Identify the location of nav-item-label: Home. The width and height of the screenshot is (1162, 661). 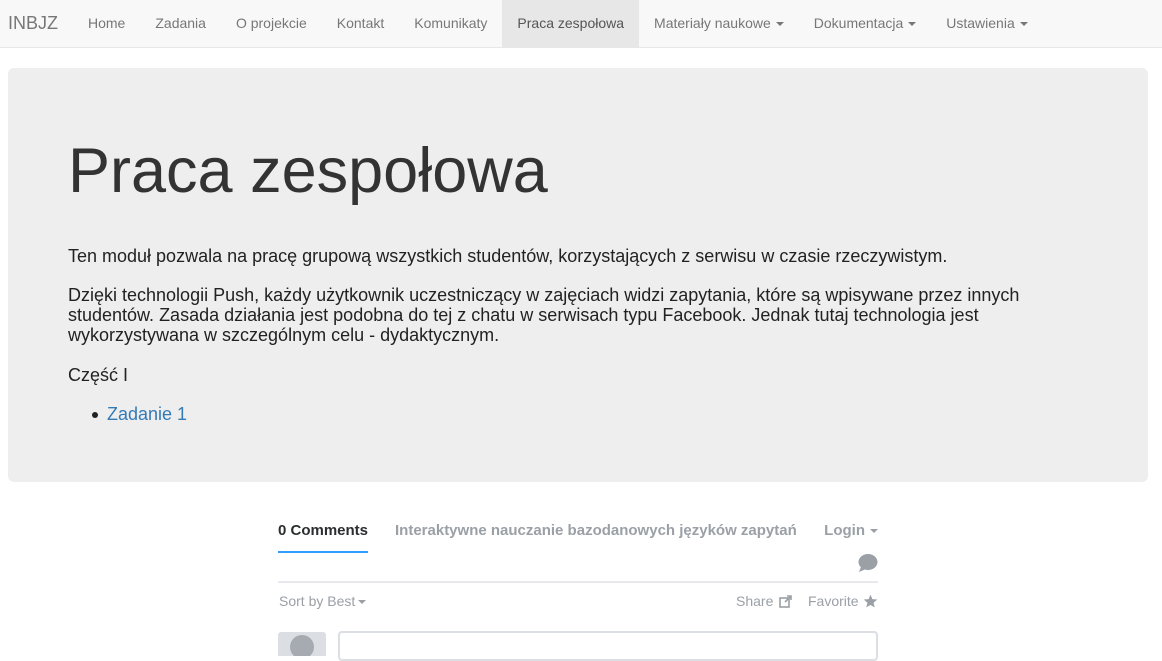
(107, 23).